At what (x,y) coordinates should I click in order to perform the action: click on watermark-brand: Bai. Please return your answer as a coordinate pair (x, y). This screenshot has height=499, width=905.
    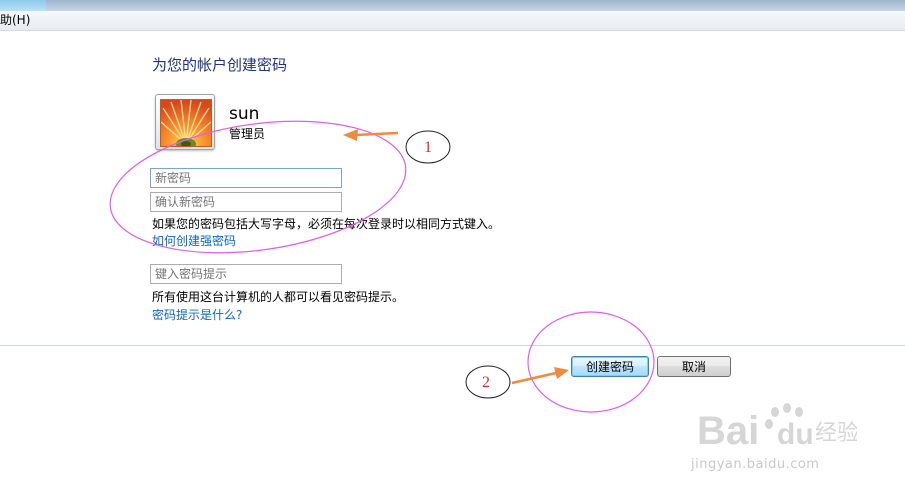
    Looking at the image, I should click on (728, 431).